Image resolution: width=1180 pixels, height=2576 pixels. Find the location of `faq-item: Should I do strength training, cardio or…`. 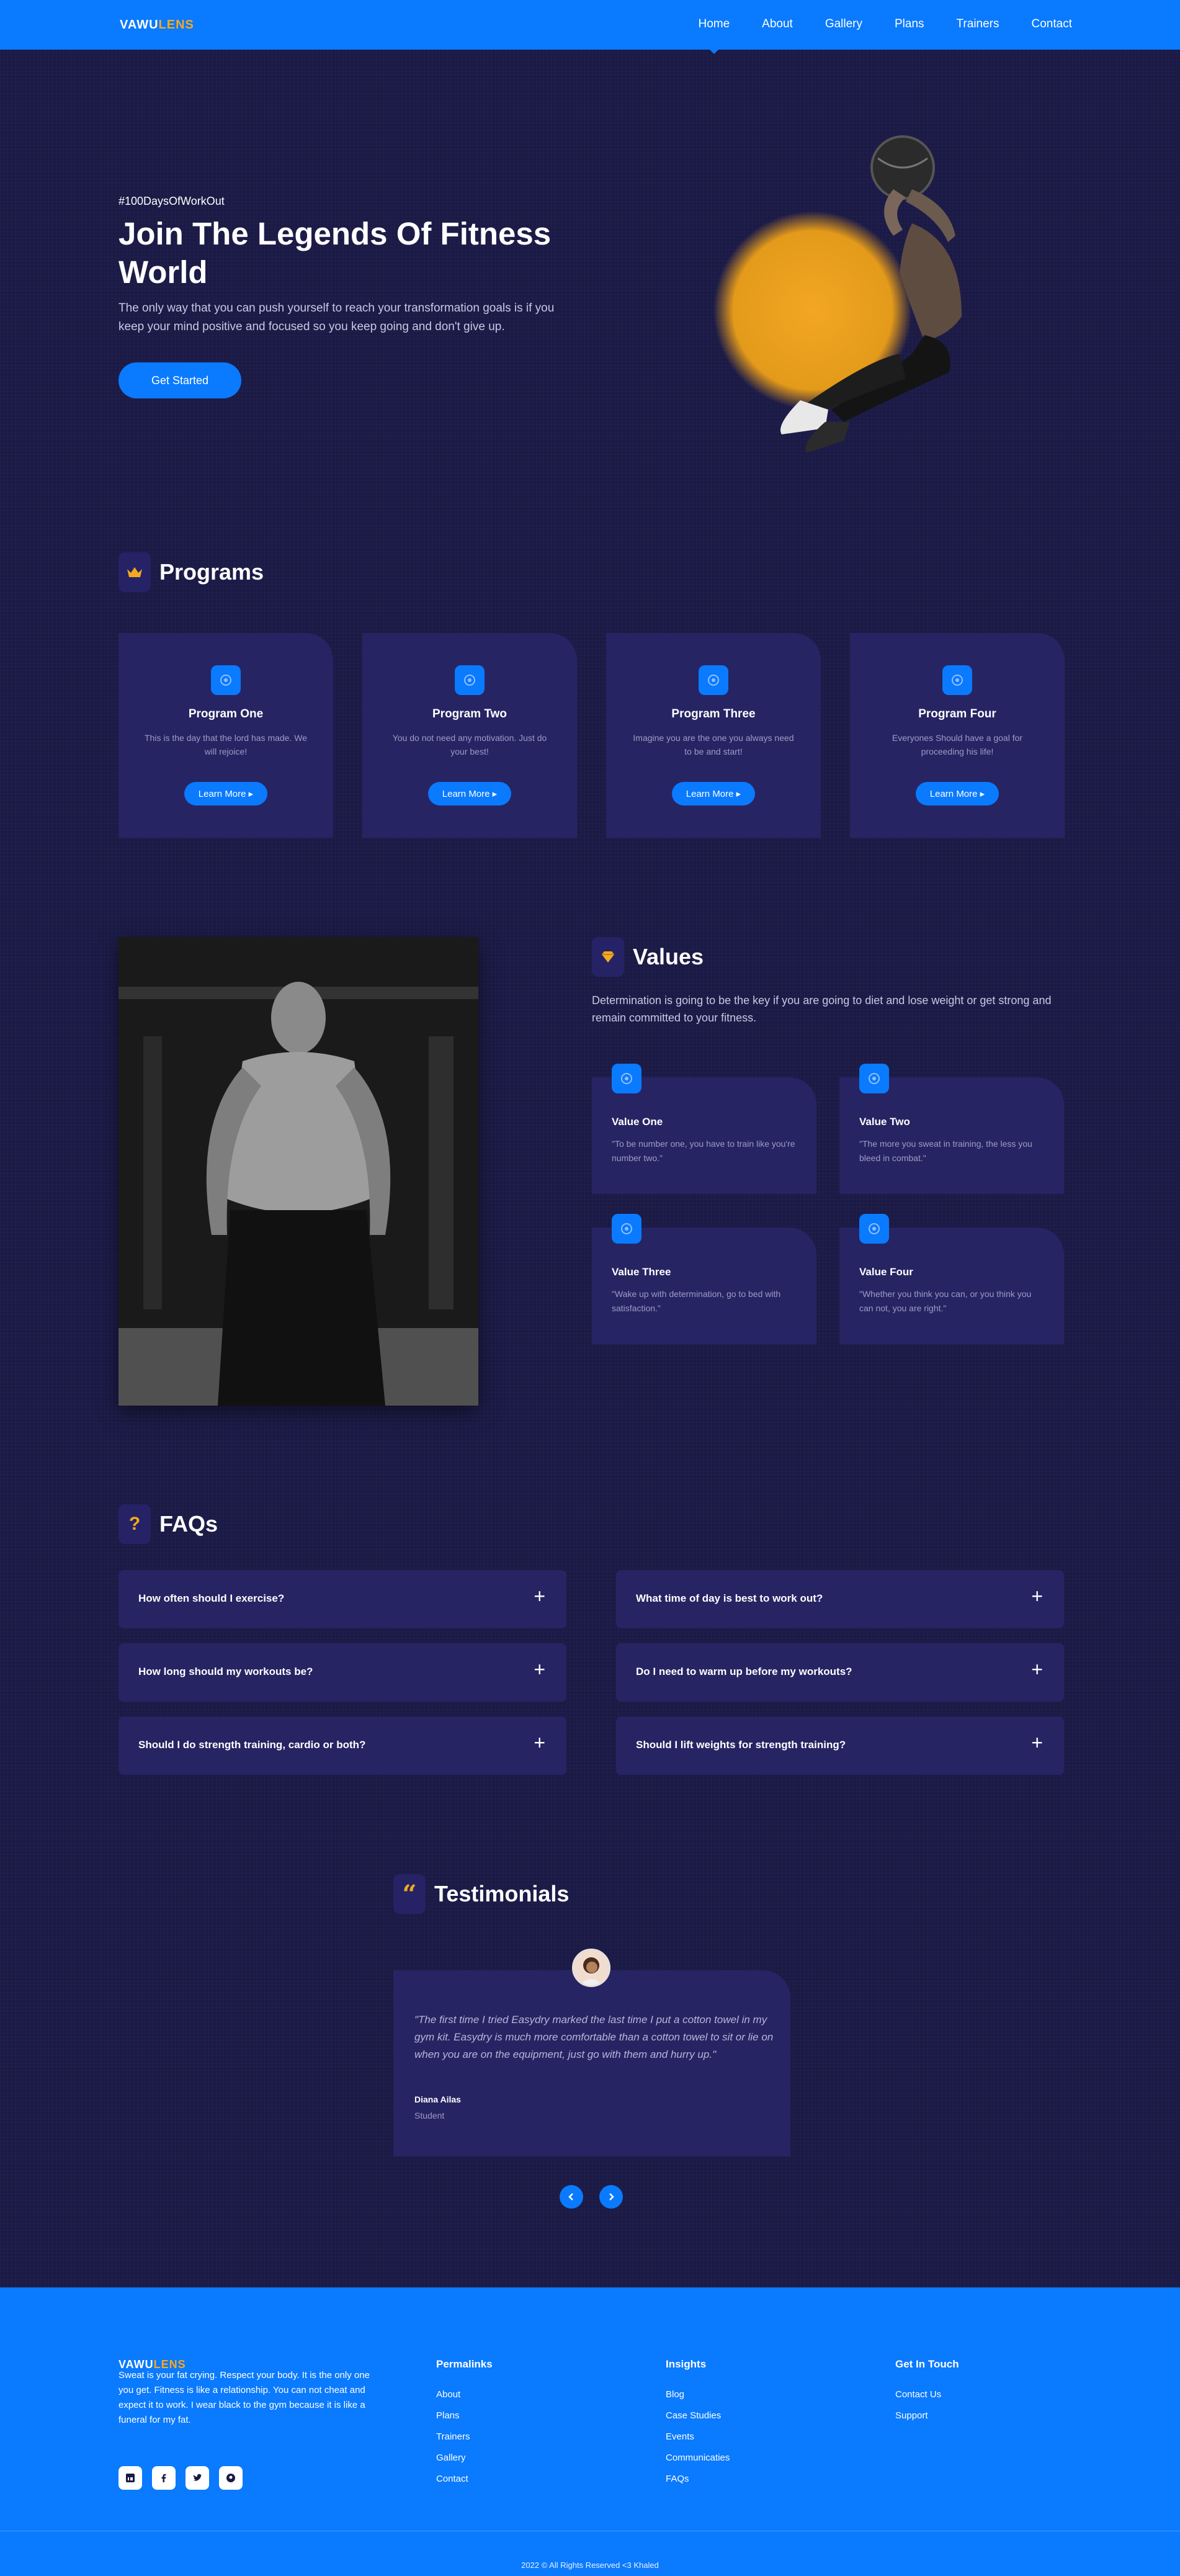

faq-item: Should I do strength training, cardio or… is located at coordinates (342, 1746).